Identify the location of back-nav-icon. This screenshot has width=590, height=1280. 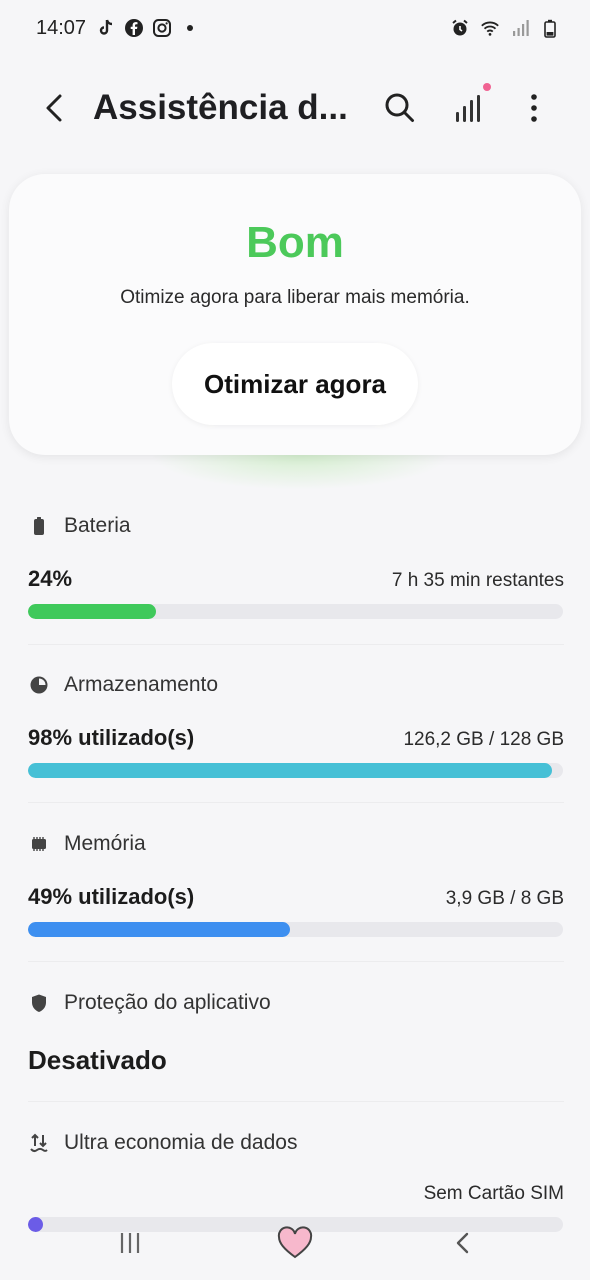
(463, 1243).